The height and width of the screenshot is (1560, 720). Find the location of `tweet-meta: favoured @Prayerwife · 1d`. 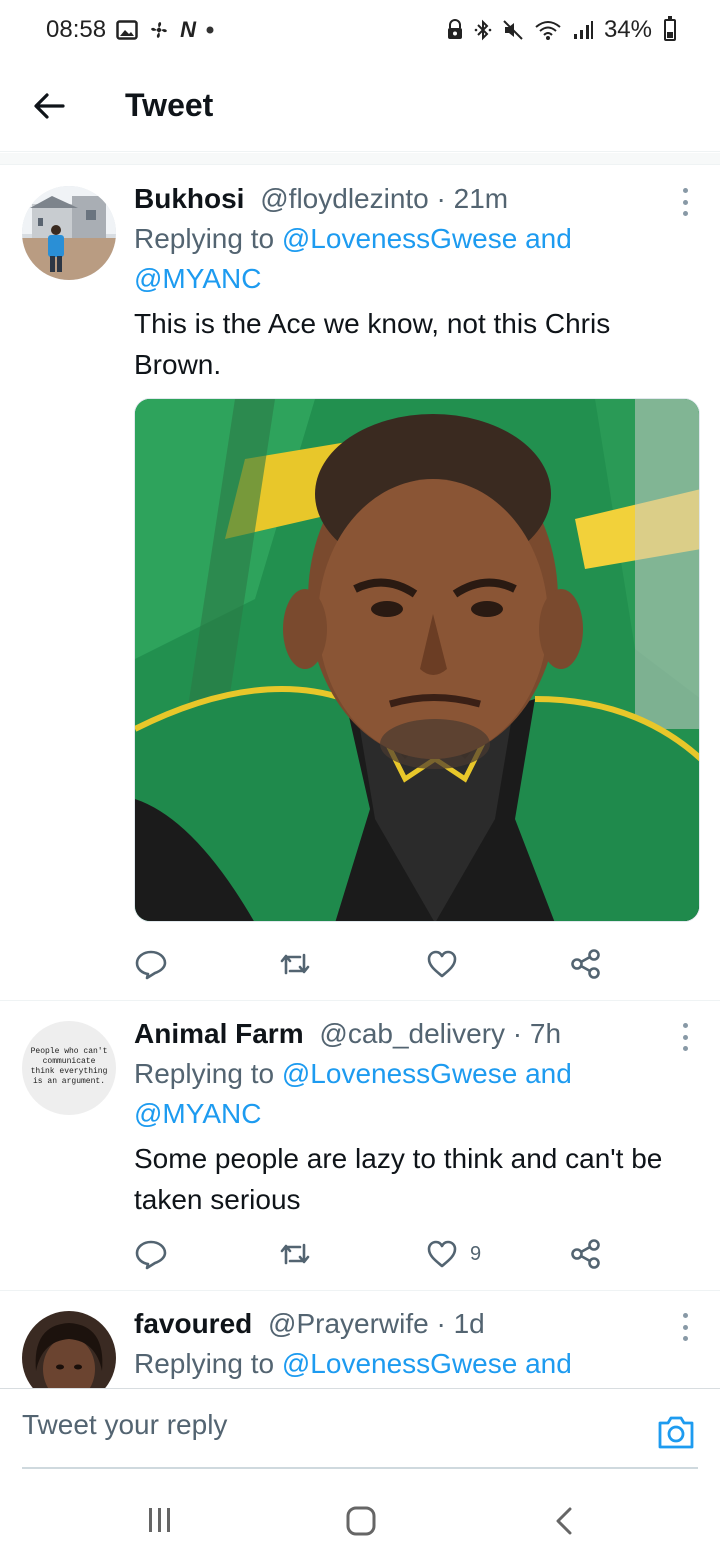

tweet-meta: favoured @Prayerwife · 1d is located at coordinates (416, 1324).